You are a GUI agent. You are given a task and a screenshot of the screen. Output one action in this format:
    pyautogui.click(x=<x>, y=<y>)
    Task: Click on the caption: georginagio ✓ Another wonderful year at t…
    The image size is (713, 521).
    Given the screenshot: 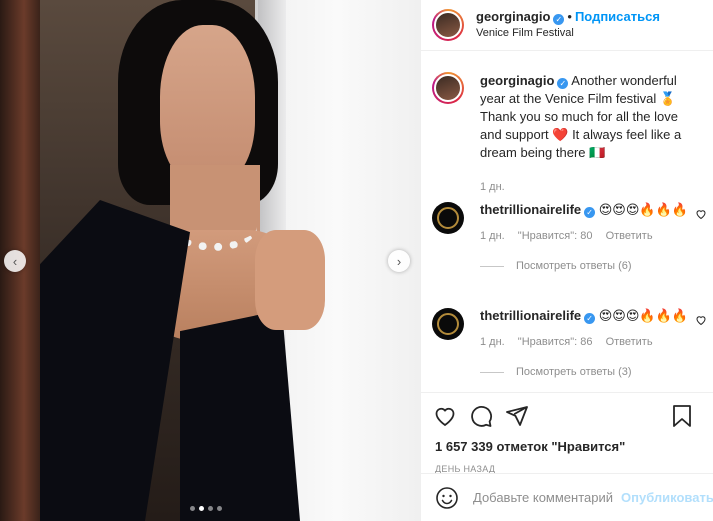 What is the action you would take?
    pyautogui.click(x=567, y=134)
    